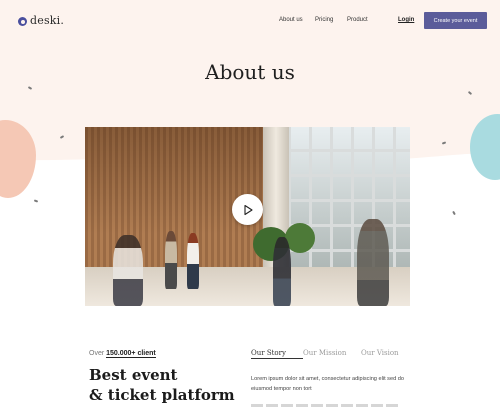  Describe the element at coordinates (455, 20) in the screenshot. I see `create-event-button: Create your event` at that location.